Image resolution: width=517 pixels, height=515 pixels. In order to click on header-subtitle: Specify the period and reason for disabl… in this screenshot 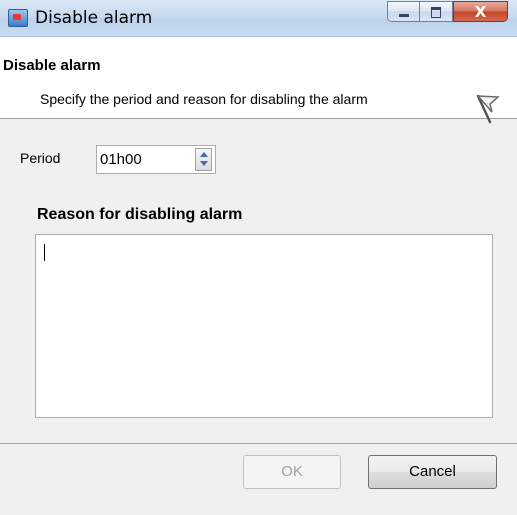, I will do `click(204, 99)`.